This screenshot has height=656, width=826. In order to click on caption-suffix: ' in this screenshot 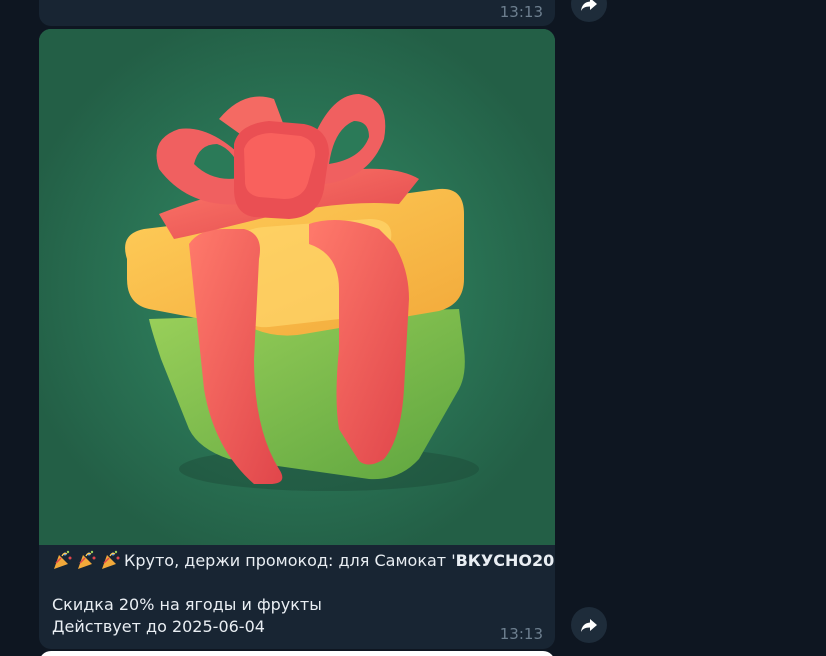, I will do `click(554, 560)`.